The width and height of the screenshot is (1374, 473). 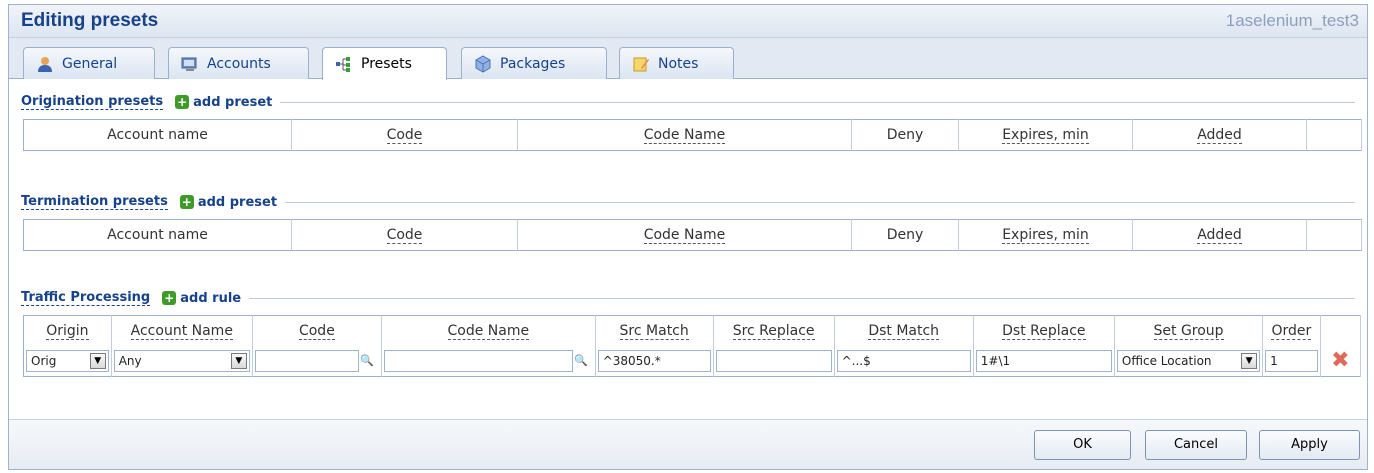 I want to click on termination-section-header: Termination presets + add preset, so click(x=688, y=202).